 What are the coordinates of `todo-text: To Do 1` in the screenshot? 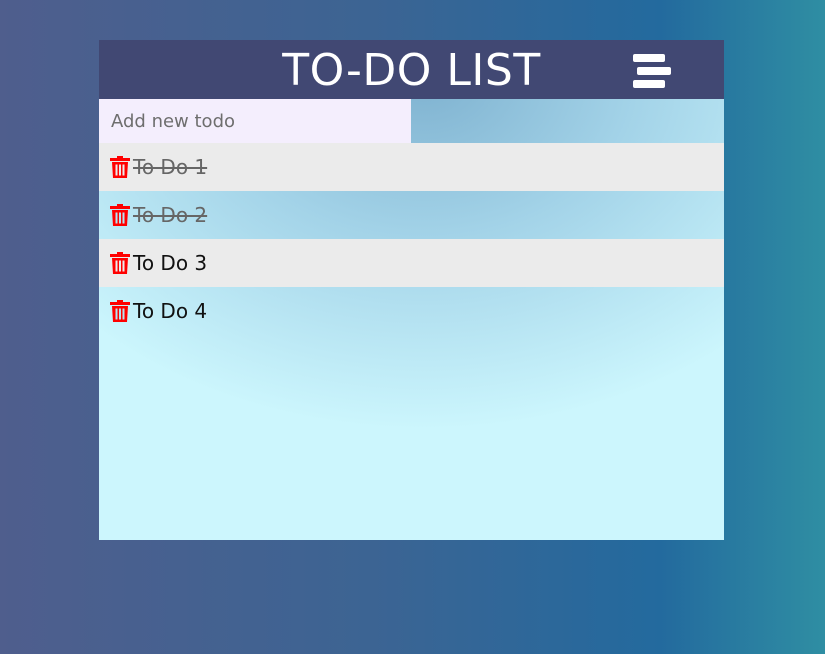 It's located at (170, 167).